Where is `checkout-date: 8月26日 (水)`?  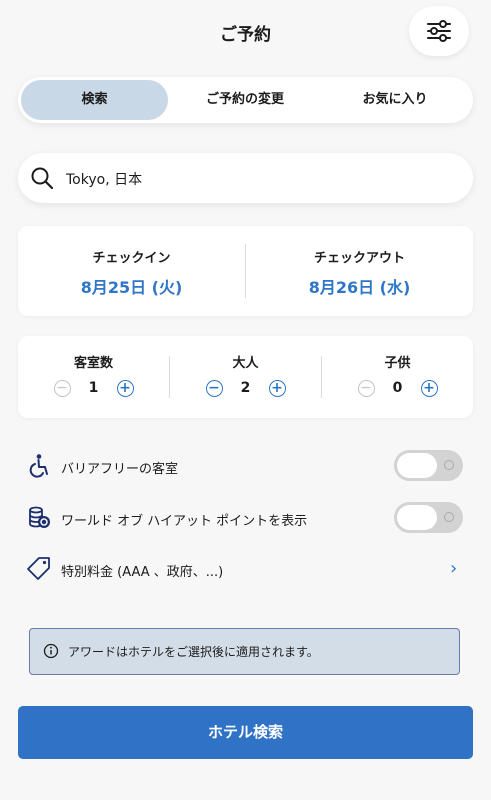 checkout-date: 8月26日 (水) is located at coordinates (359, 287).